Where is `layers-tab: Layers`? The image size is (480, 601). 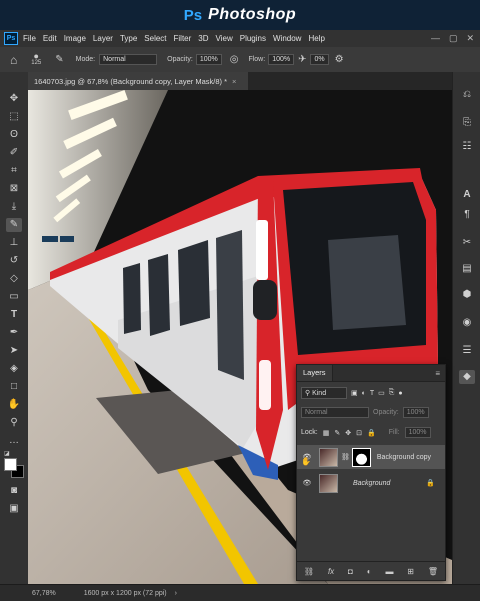
layers-tab: Layers is located at coordinates (315, 373).